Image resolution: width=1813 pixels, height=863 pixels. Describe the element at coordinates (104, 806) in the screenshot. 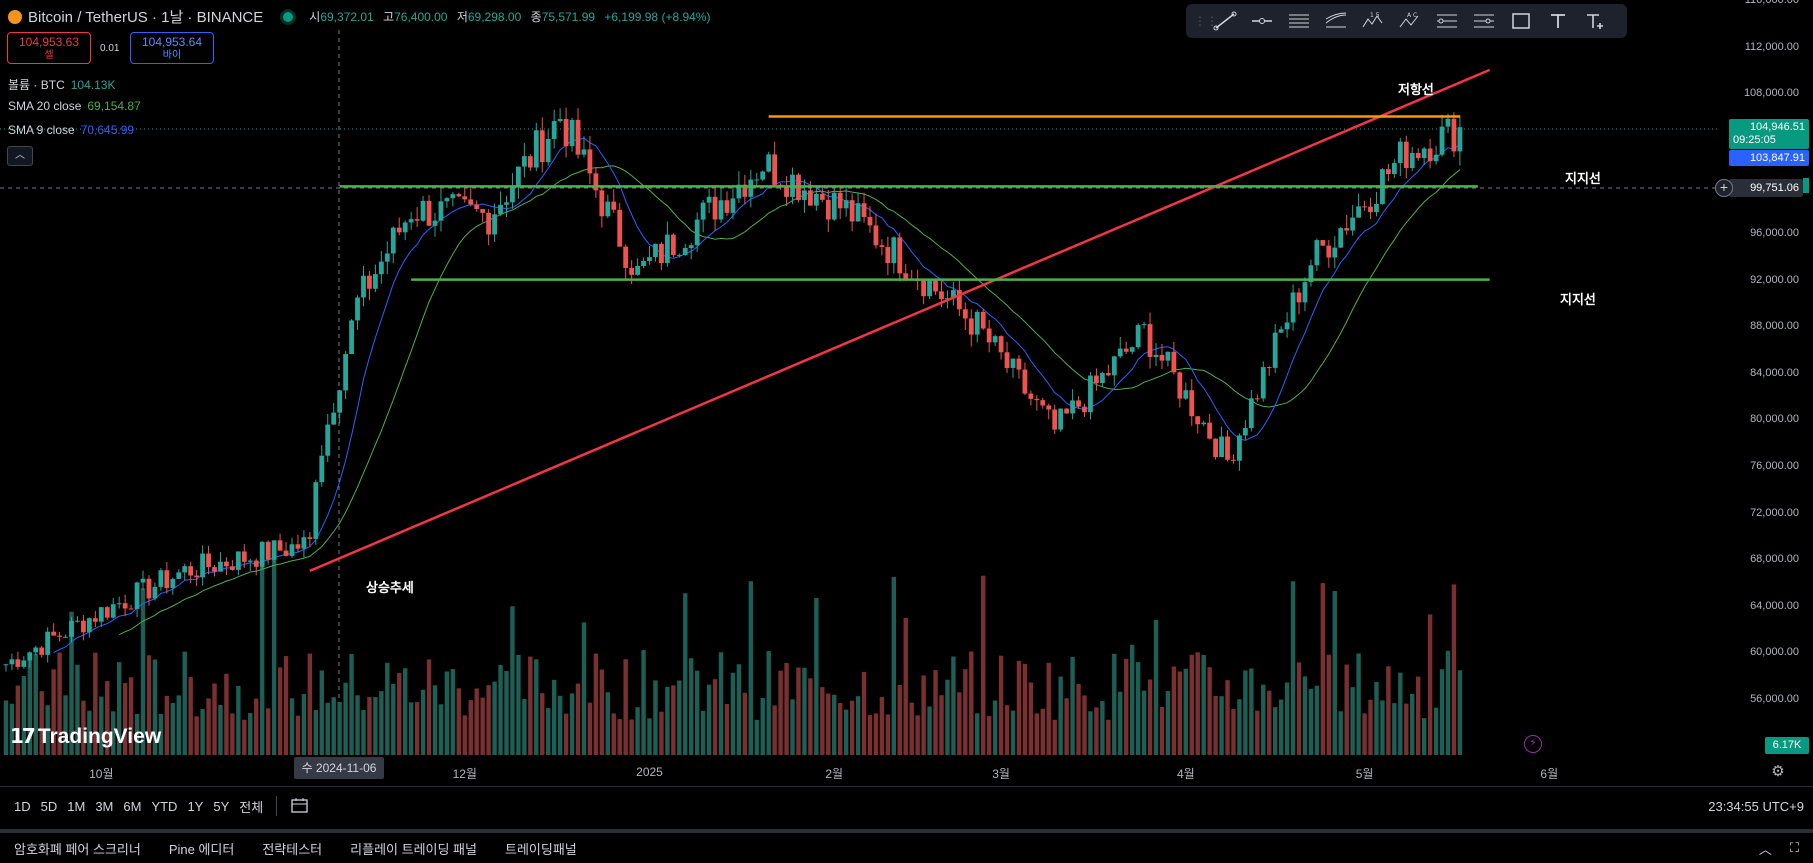

I see `range-3m-button: 3M` at that location.